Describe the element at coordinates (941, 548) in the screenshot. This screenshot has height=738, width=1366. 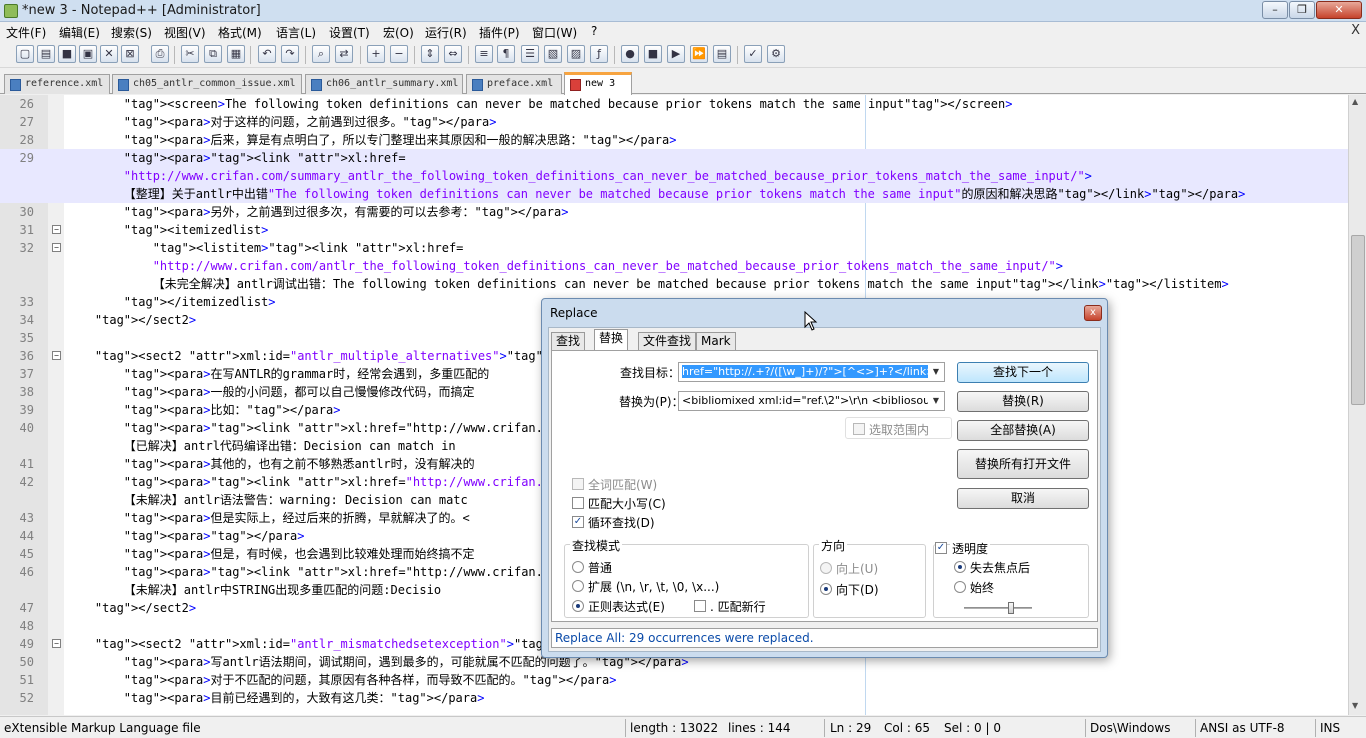
I see `transparency-checkbox: ✓` at that location.